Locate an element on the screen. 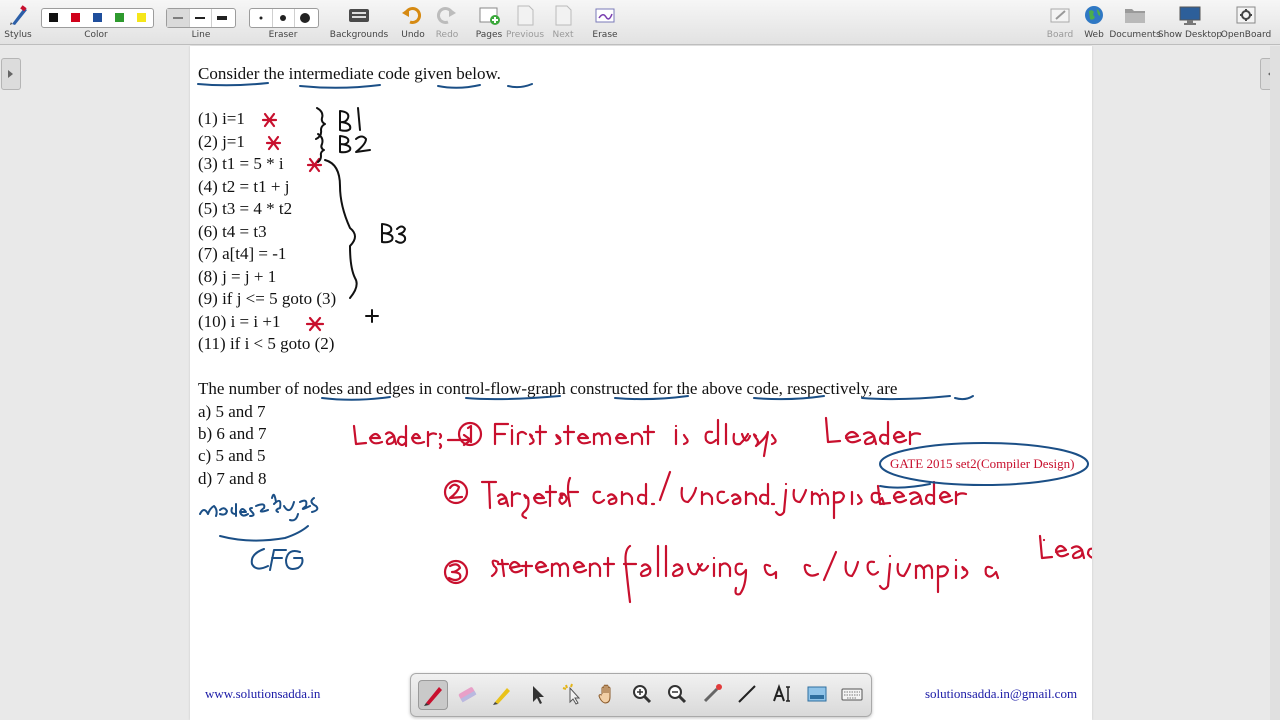  eraser-size-selector is located at coordinates (284, 18).